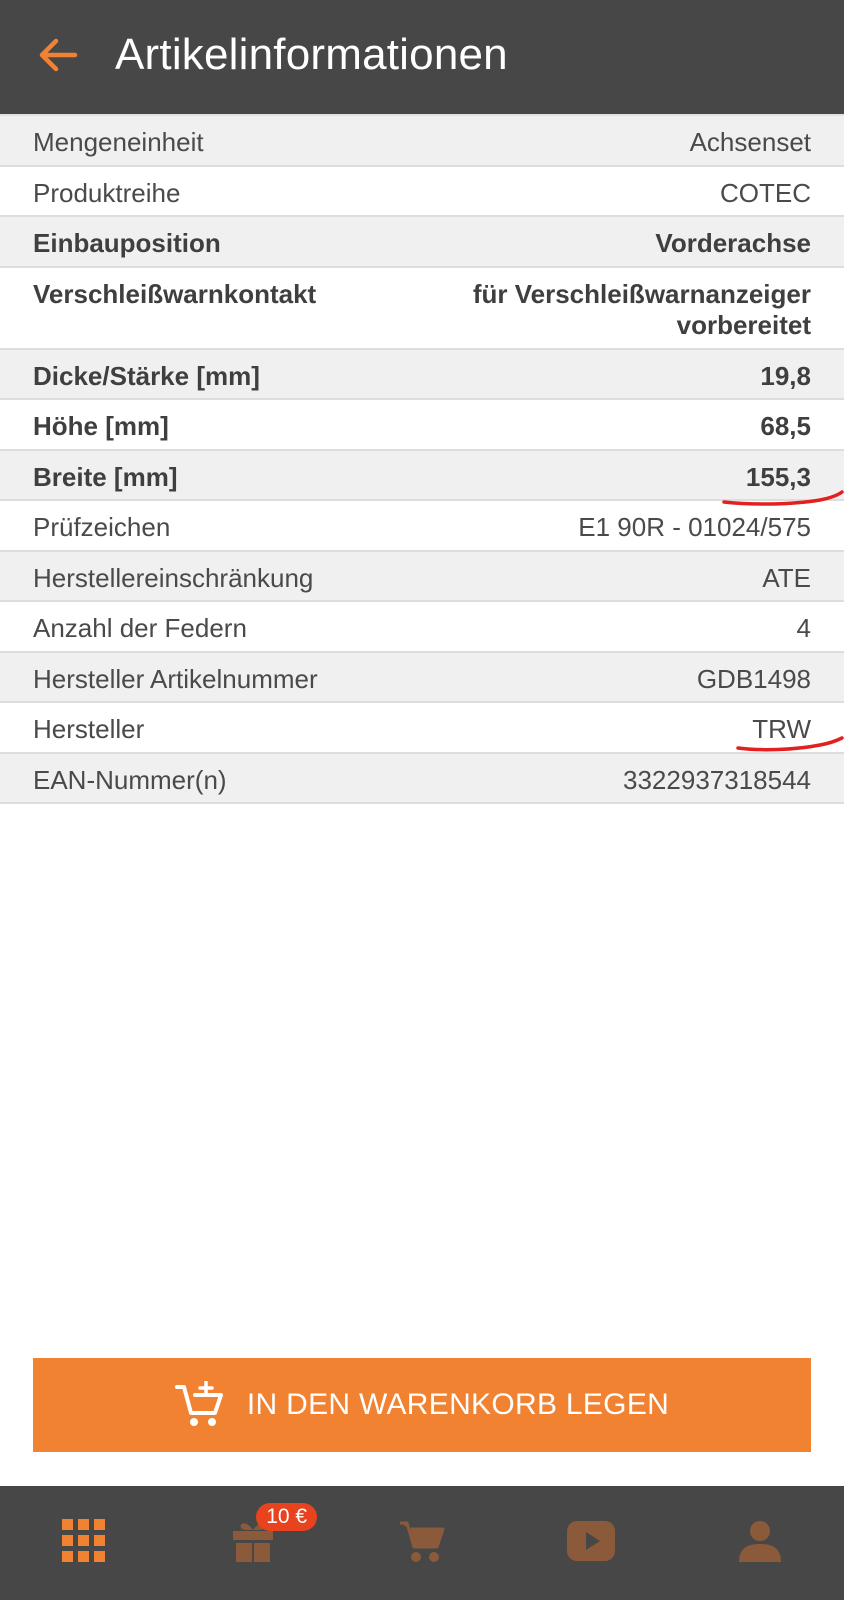  What do you see at coordinates (765, 192) in the screenshot?
I see `row-value: COTEC` at bounding box center [765, 192].